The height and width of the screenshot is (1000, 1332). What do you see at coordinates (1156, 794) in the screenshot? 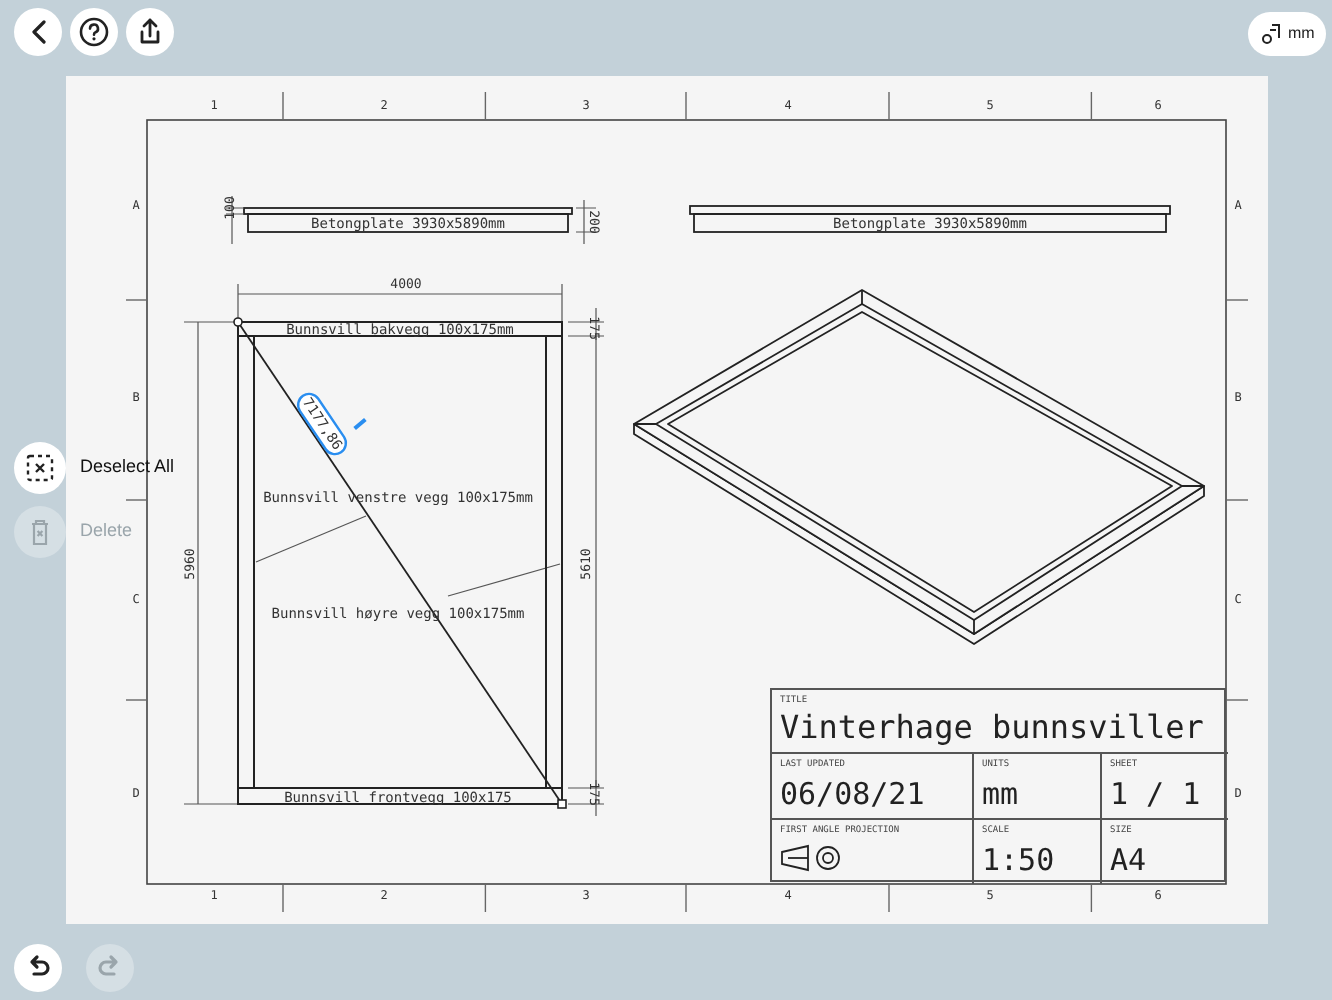
I see `field-value: 1 / 1` at bounding box center [1156, 794].